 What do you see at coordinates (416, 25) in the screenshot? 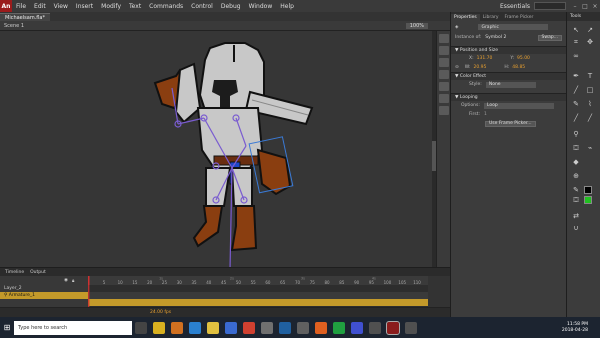
I see `zoom-select: 100%` at bounding box center [416, 25].